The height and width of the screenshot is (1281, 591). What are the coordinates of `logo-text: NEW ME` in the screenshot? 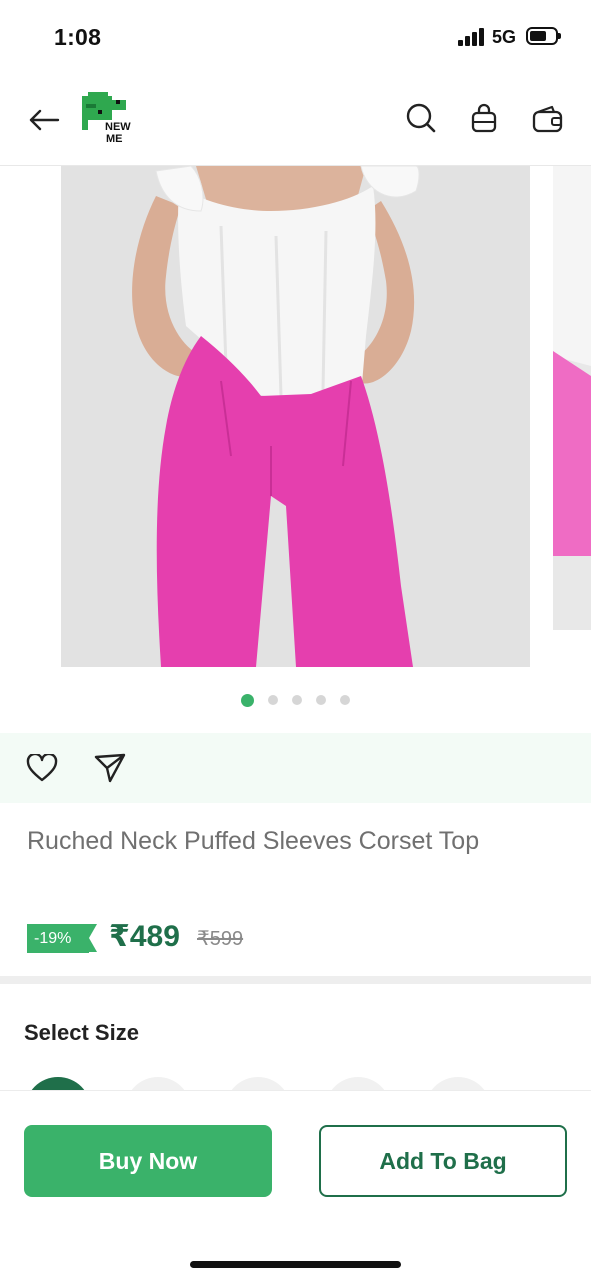 It's located at (118, 133).